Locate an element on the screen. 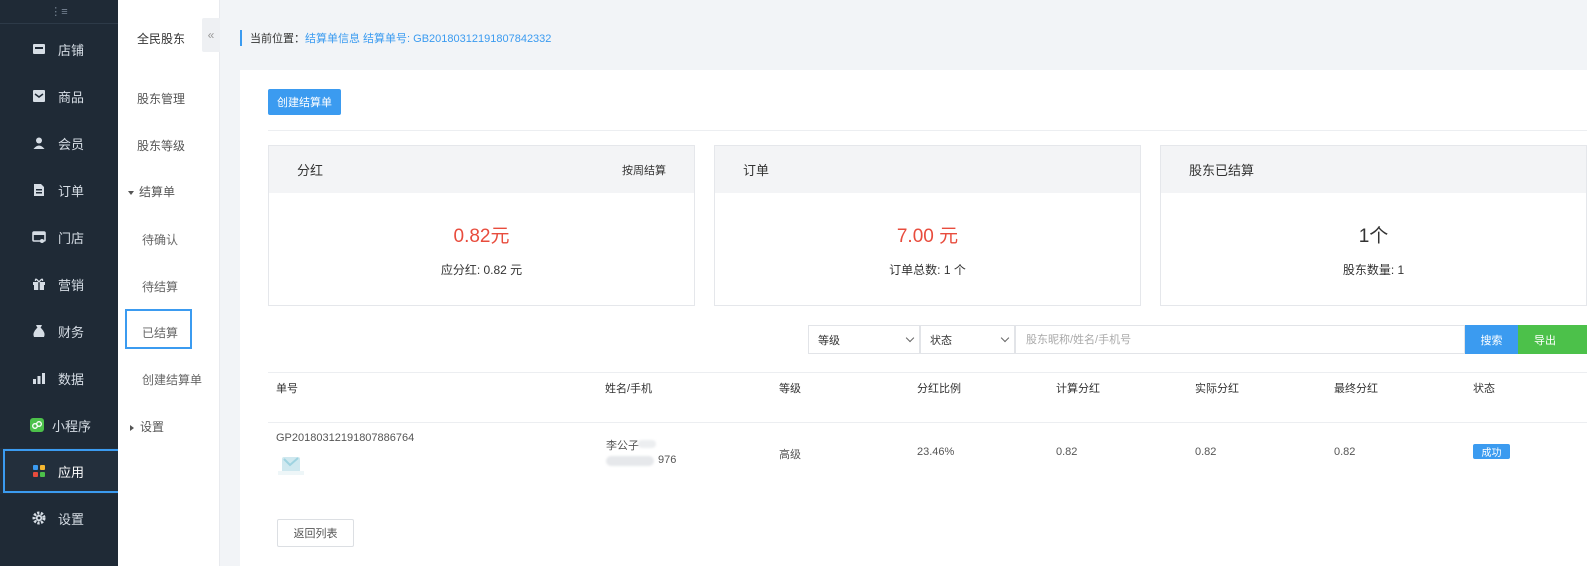  subnav-item-pending-confirm: 待确认 is located at coordinates (160, 239).